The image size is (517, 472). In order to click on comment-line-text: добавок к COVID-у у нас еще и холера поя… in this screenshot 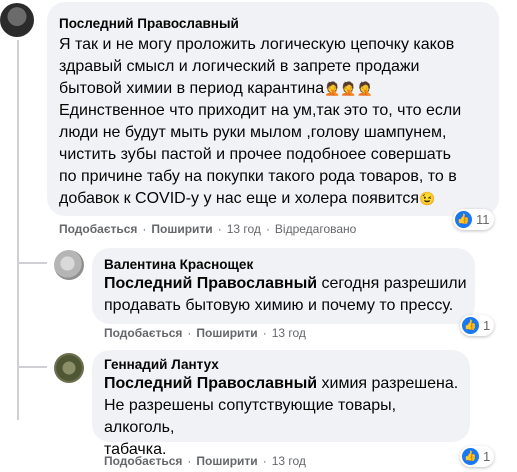, I will do `click(239, 198)`.